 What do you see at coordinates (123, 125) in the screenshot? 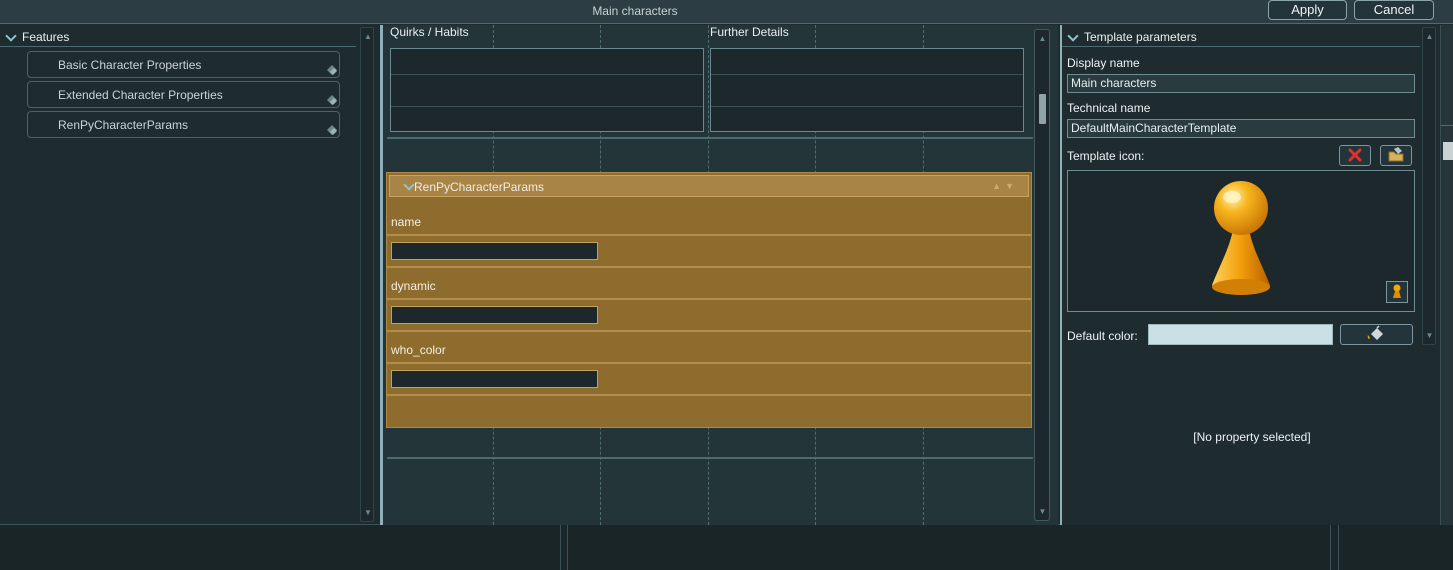
I see `feature-item-label: RenPyCharacterParams` at bounding box center [123, 125].